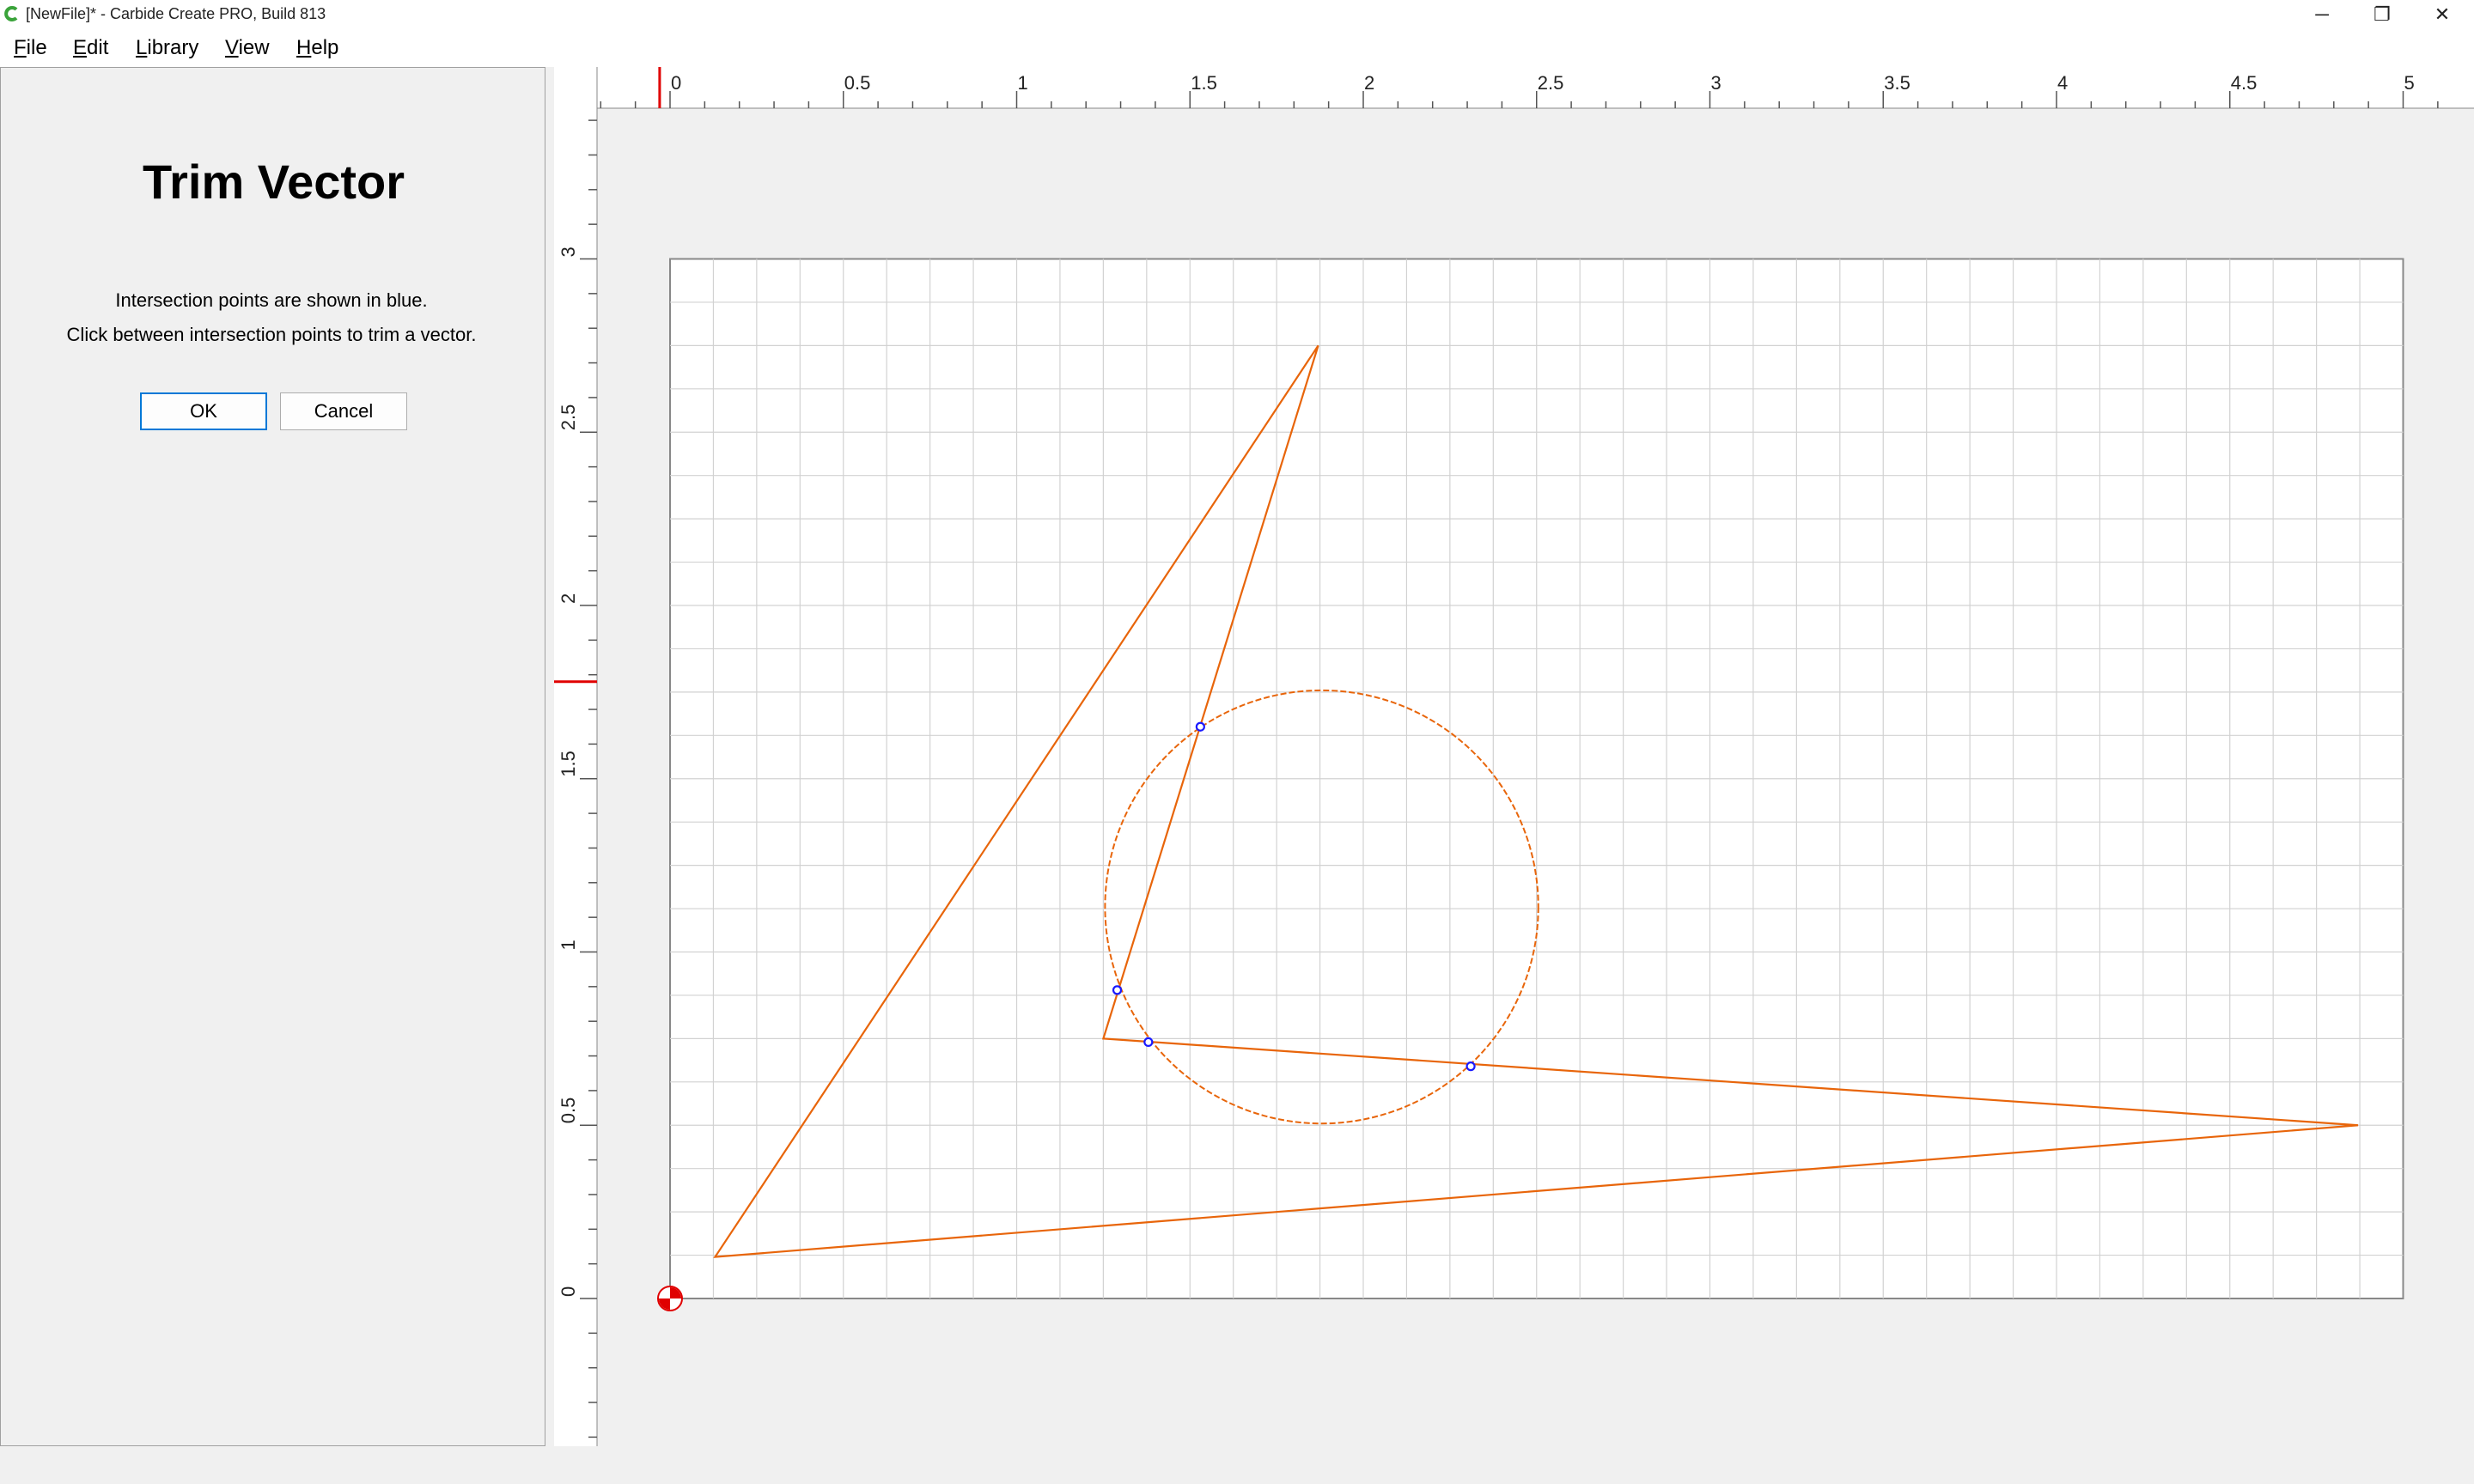  What do you see at coordinates (271, 300) in the screenshot?
I see `instruction-text: Intersection points are shown in blue.` at bounding box center [271, 300].